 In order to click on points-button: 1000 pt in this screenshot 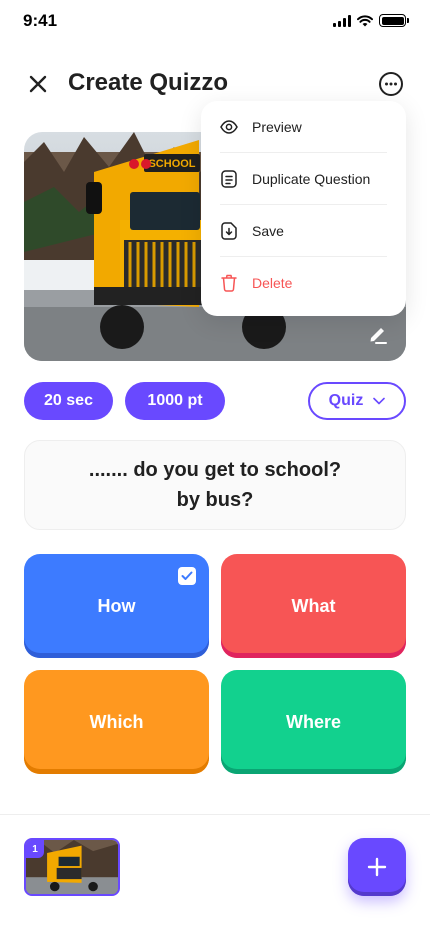, I will do `click(175, 401)`.